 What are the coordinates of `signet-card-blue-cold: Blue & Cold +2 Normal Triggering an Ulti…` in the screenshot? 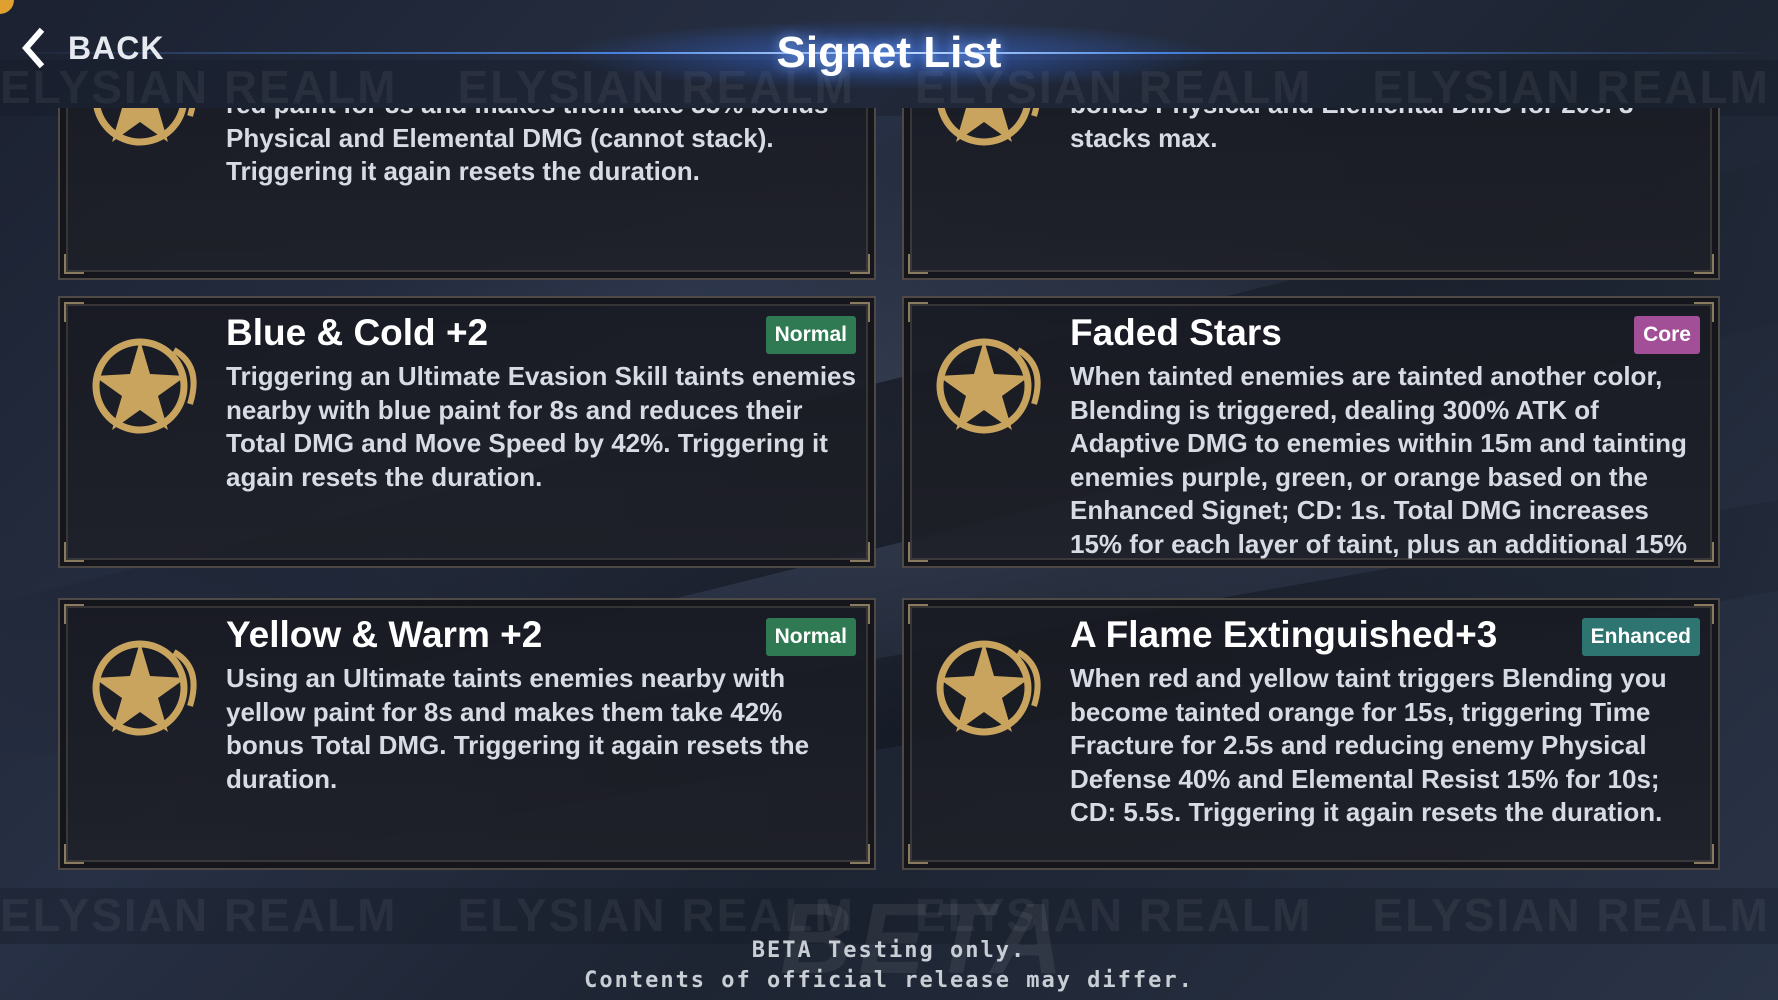 It's located at (467, 432).